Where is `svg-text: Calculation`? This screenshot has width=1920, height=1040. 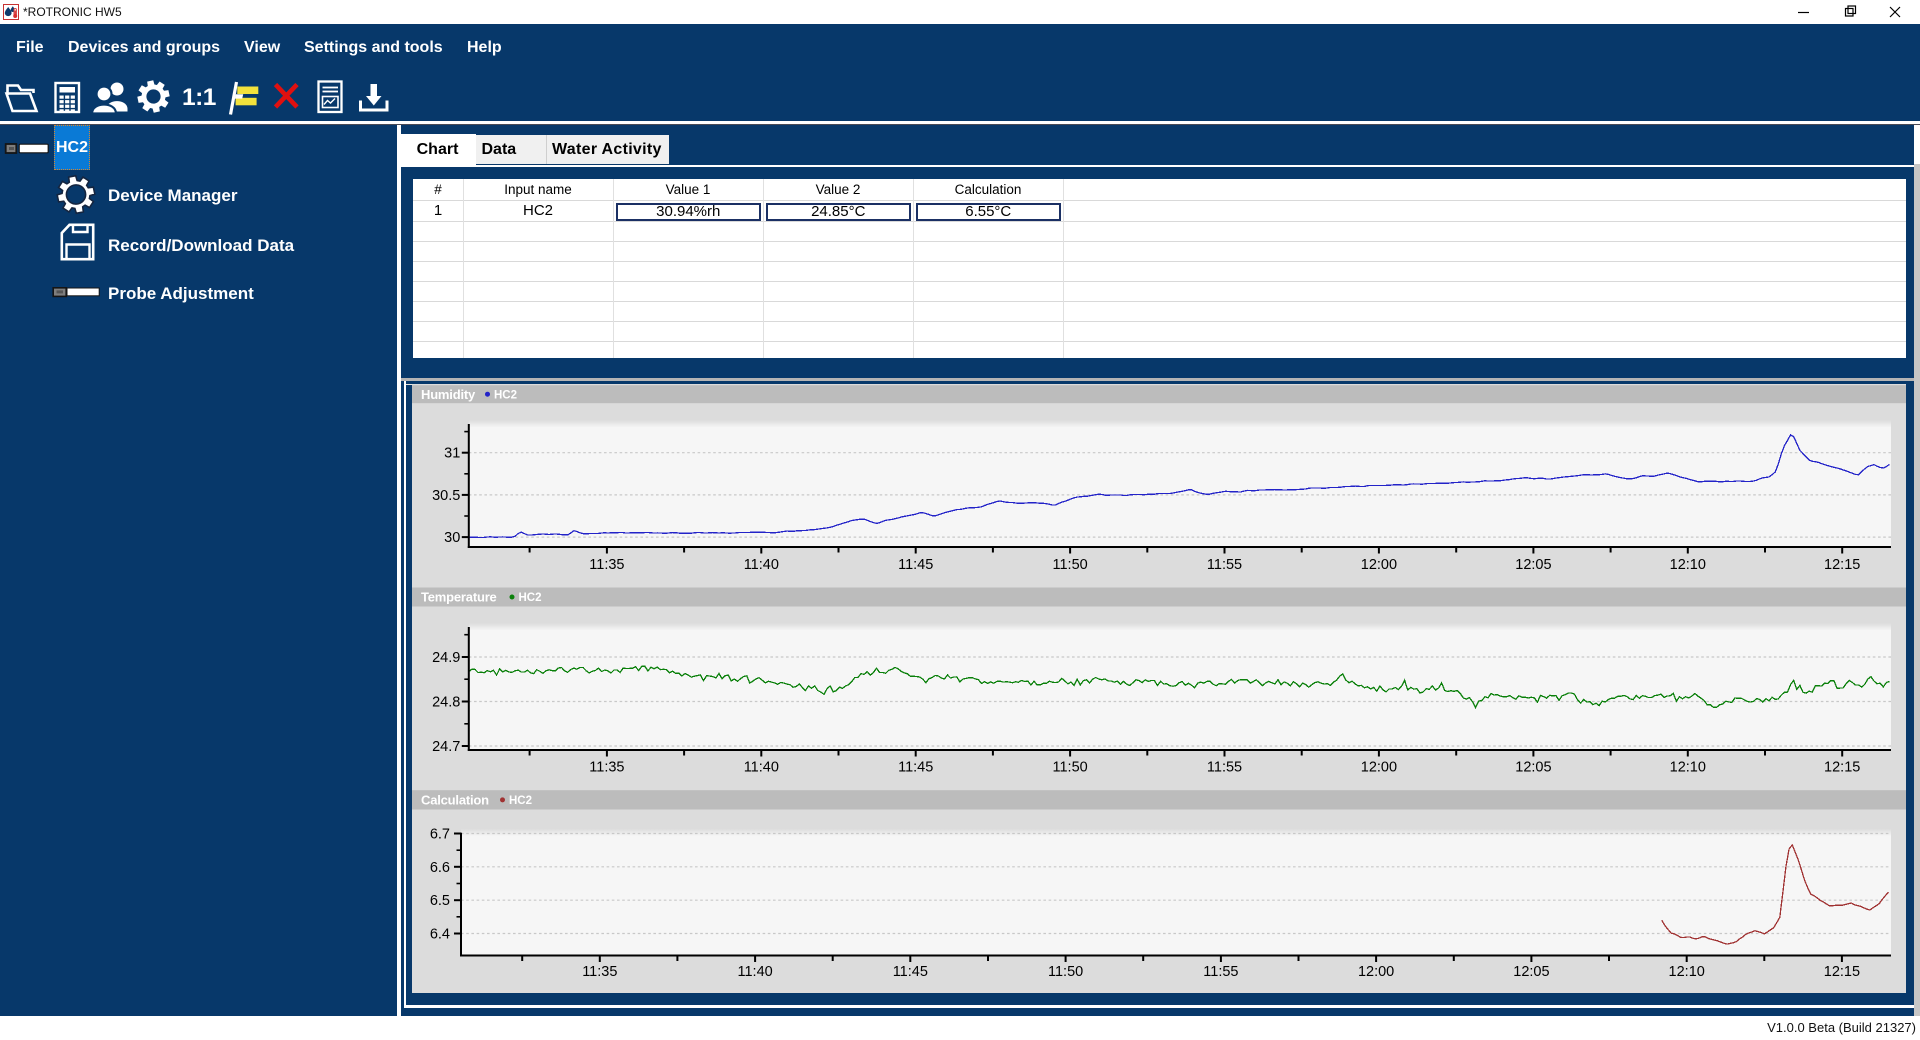 svg-text: Calculation is located at coordinates (455, 800).